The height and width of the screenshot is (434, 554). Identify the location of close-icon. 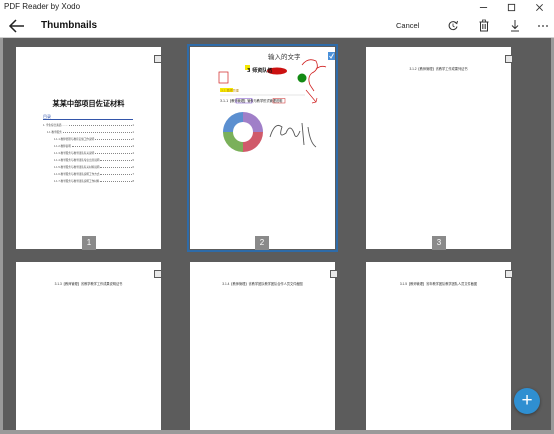
(539, 7).